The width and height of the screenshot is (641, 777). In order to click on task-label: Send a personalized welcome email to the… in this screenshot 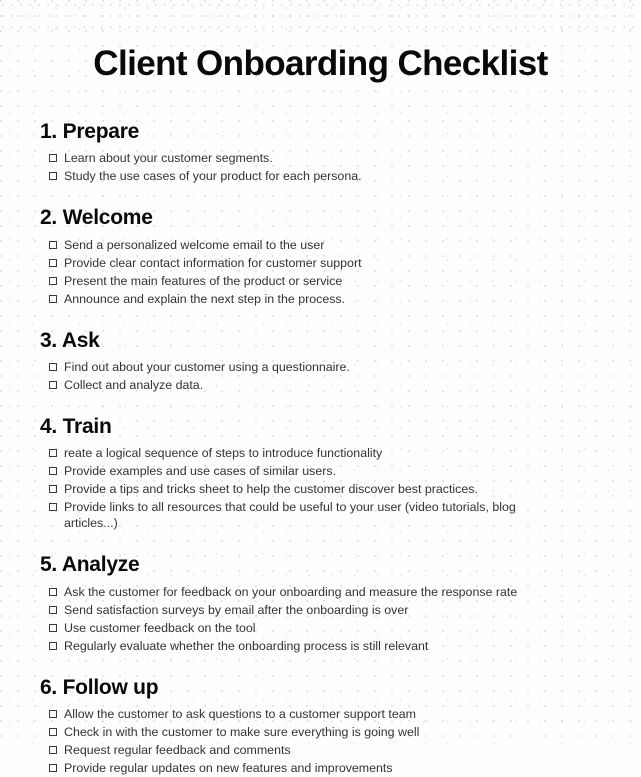, I will do `click(194, 244)`.